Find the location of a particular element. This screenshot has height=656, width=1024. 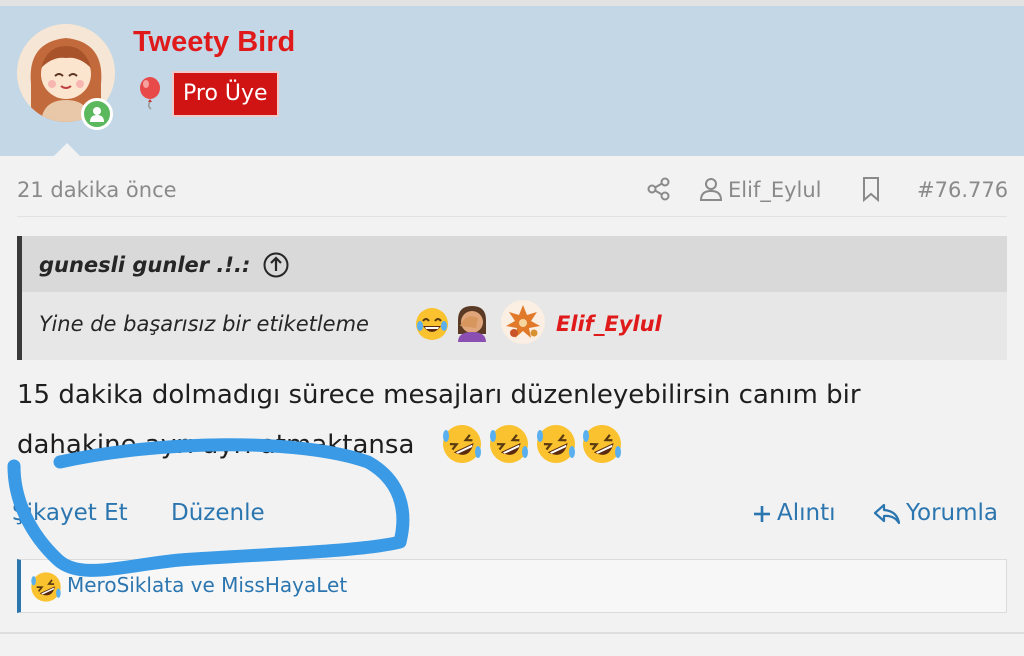

user-badge: Pro Üye is located at coordinates (225, 94).